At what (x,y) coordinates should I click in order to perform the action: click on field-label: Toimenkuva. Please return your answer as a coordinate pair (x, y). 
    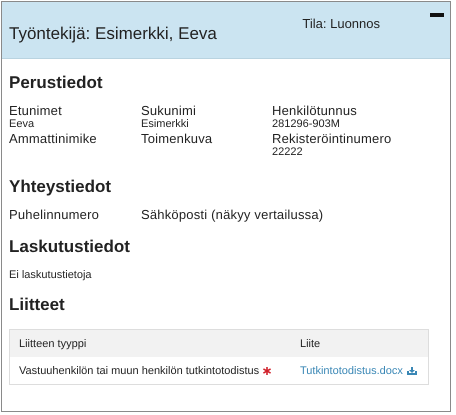
    Looking at the image, I should click on (177, 138).